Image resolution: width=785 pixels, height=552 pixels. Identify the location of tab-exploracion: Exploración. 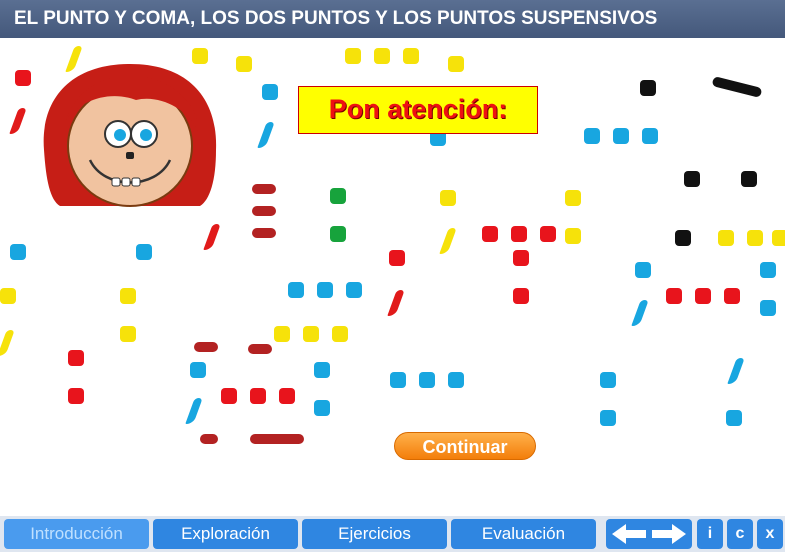
(225, 534).